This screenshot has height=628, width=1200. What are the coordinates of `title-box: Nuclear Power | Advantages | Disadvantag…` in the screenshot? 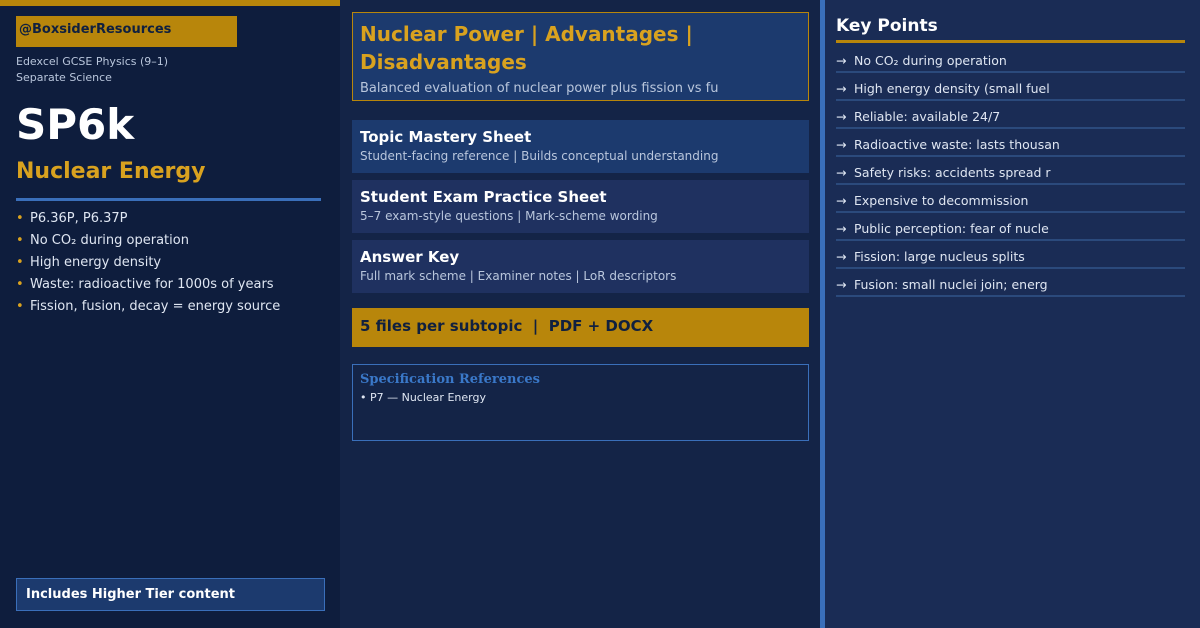 It's located at (580, 56).